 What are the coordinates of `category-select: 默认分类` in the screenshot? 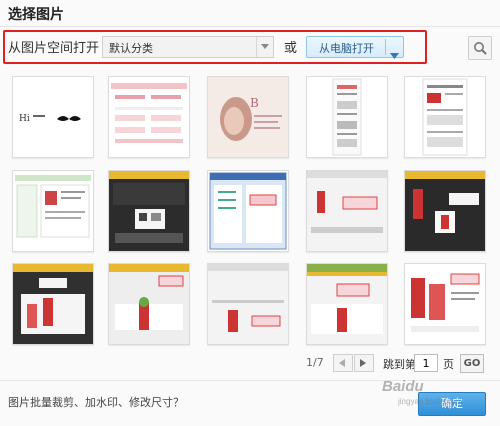 It's located at (188, 47).